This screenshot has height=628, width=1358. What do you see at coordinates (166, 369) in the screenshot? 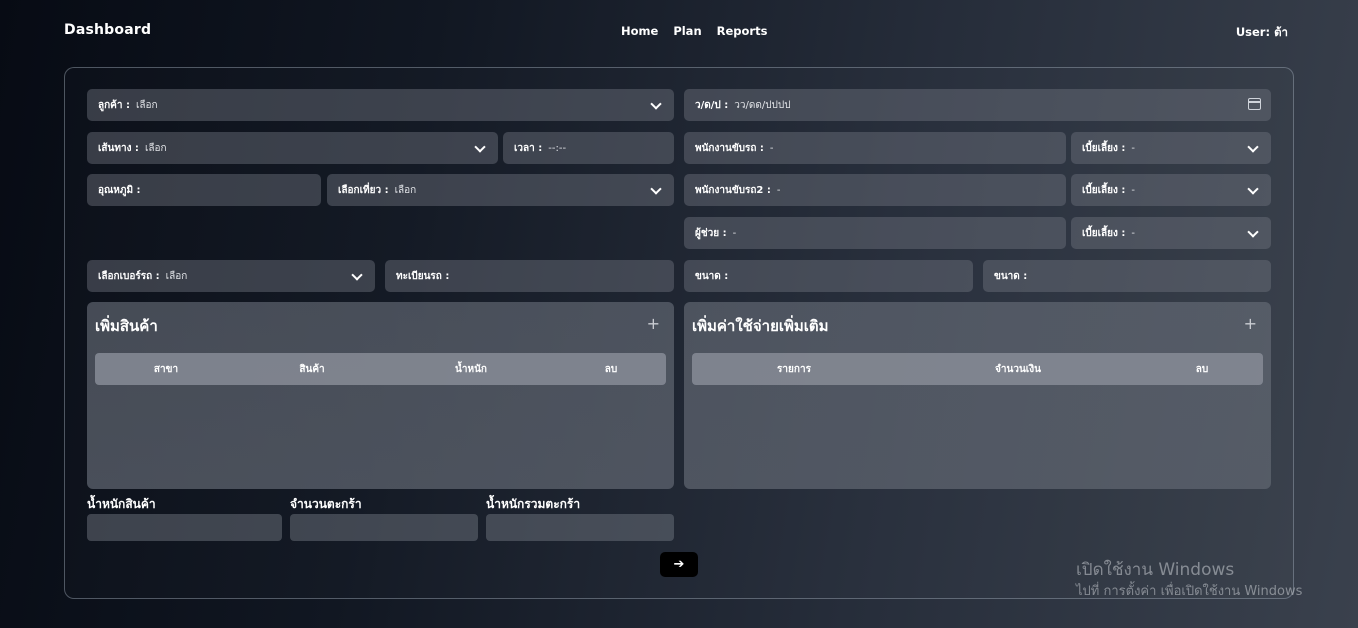
I see `column-header-branch: สาขา` at bounding box center [166, 369].